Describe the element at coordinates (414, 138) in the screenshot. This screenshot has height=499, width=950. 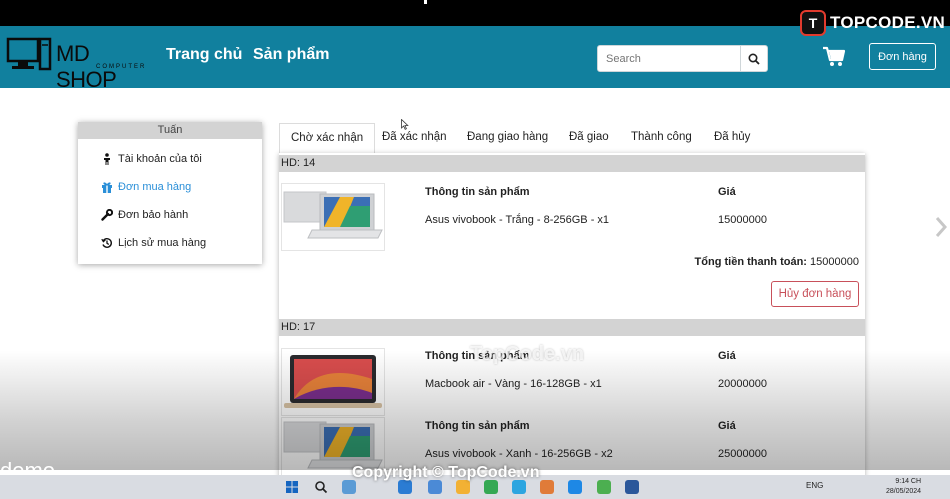
I see `tab-confirmed: Đã xác nhận` at that location.